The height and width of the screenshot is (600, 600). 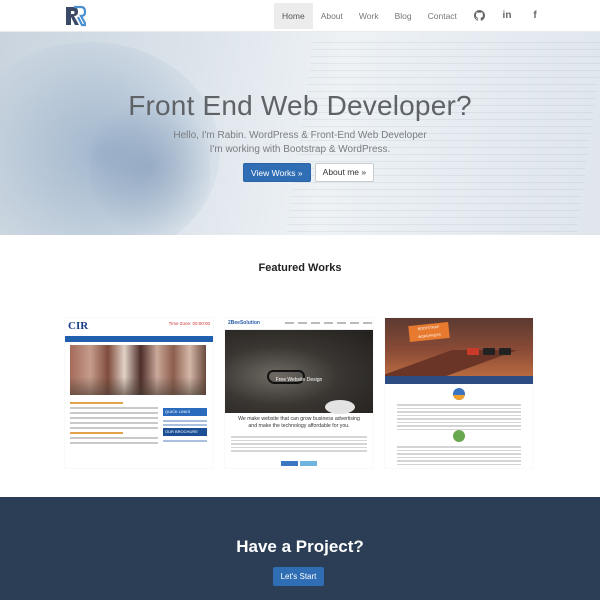 I want to click on main-menu: Home About Work Blog Contact, so click(x=369, y=16).